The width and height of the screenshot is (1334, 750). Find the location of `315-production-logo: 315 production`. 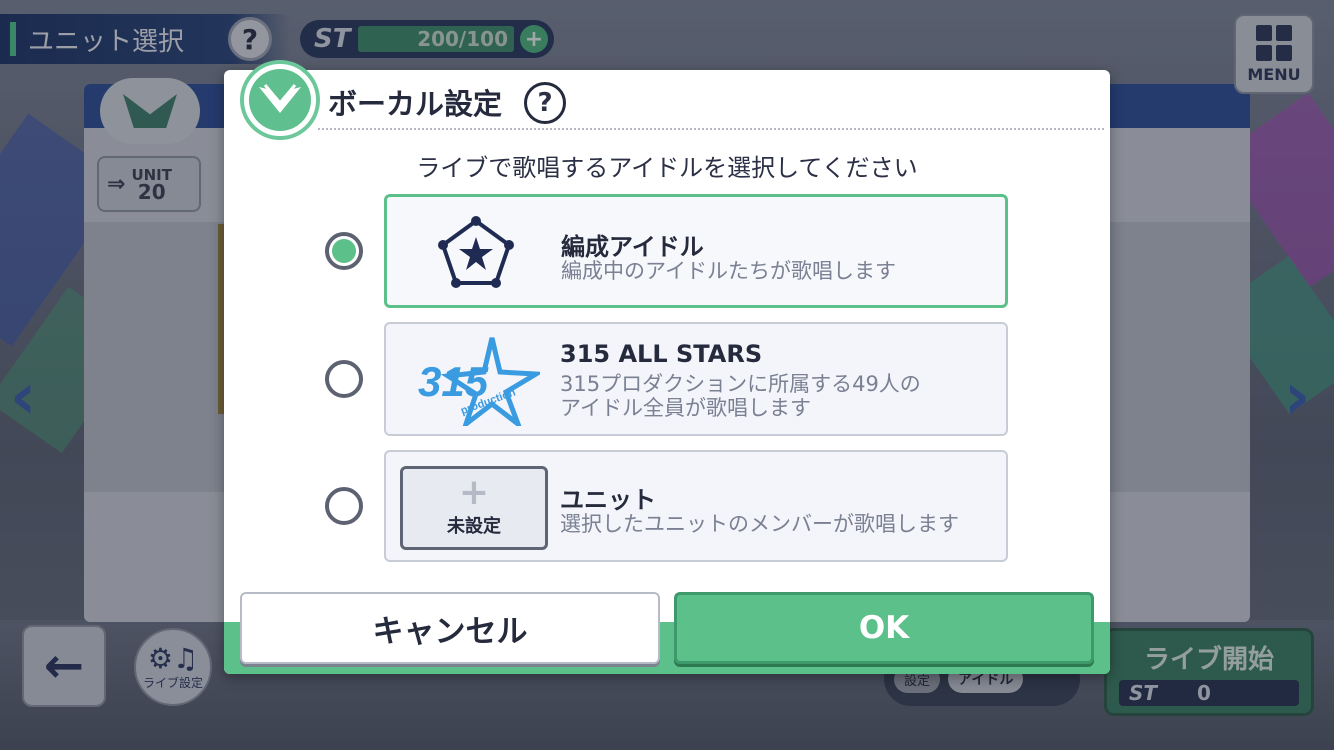

315-production-logo: 315 production is located at coordinates (479, 381).